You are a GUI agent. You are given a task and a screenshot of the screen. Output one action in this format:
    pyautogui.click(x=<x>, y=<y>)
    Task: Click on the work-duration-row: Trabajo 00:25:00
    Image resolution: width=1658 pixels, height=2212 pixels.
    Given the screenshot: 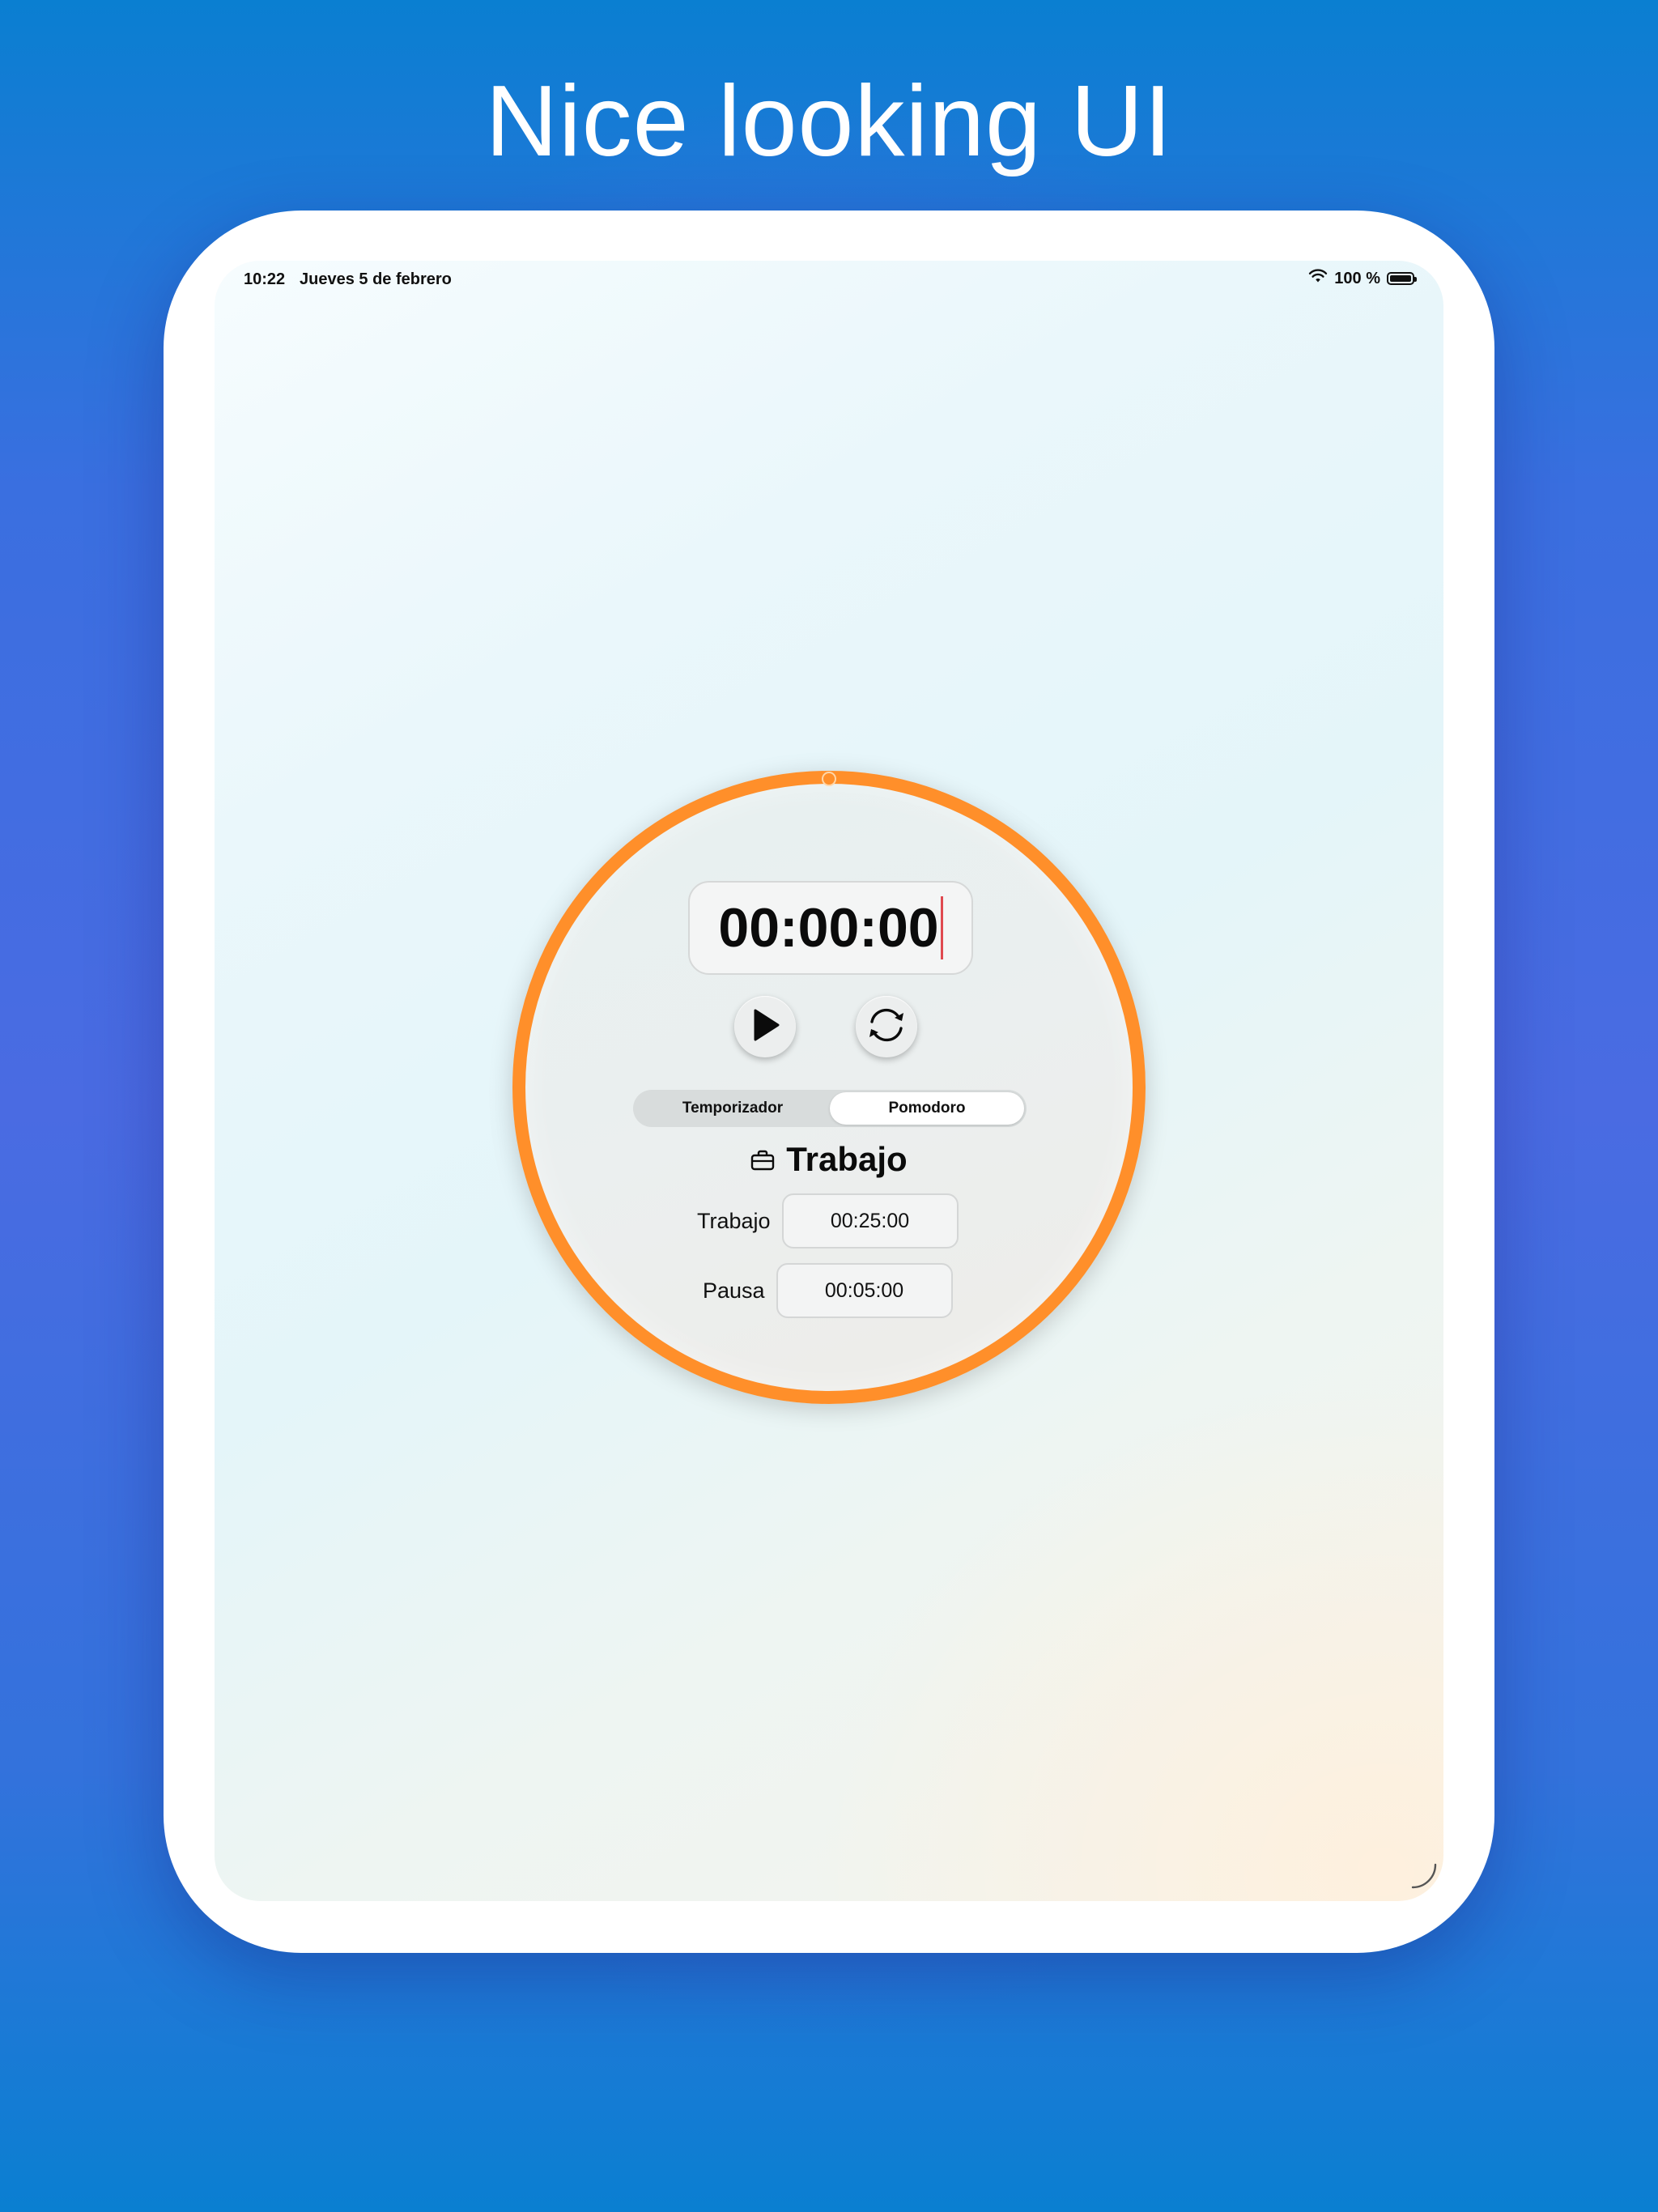 What is the action you would take?
    pyautogui.click(x=828, y=1221)
    